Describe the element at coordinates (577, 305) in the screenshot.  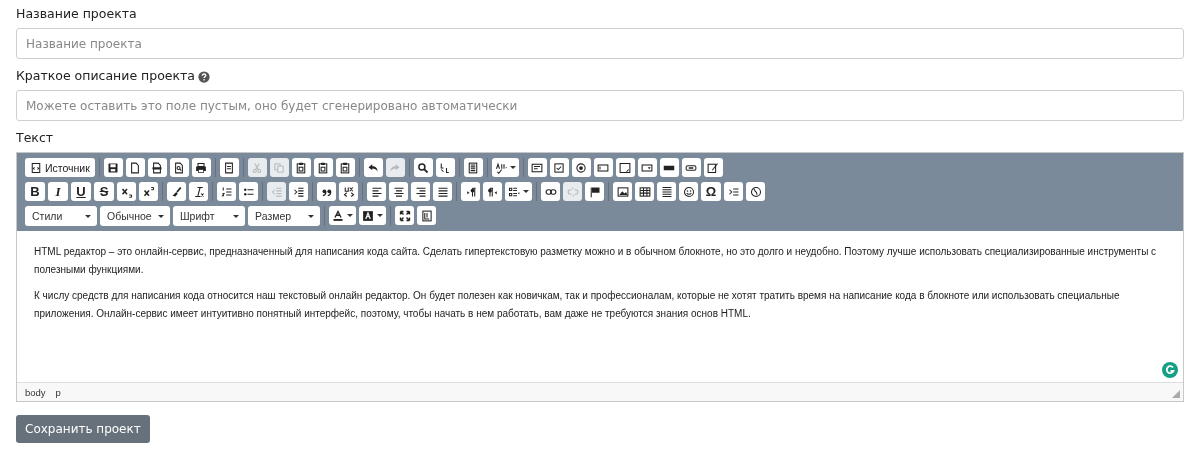
I see `paragraph: К числу средств для написания кода относится наш текстовый онлайн редактор. Он будет полезен как новичкам, так и профессионалам, которые не хотят тратить время на написание кода в блокноте или использовать специальные приложения. Онлайн-сервис имеет интуитивно понятный интерфейс, поэтому, чтобы начать в нем работать, вам даже не требуются знания основ HTML.` at that location.